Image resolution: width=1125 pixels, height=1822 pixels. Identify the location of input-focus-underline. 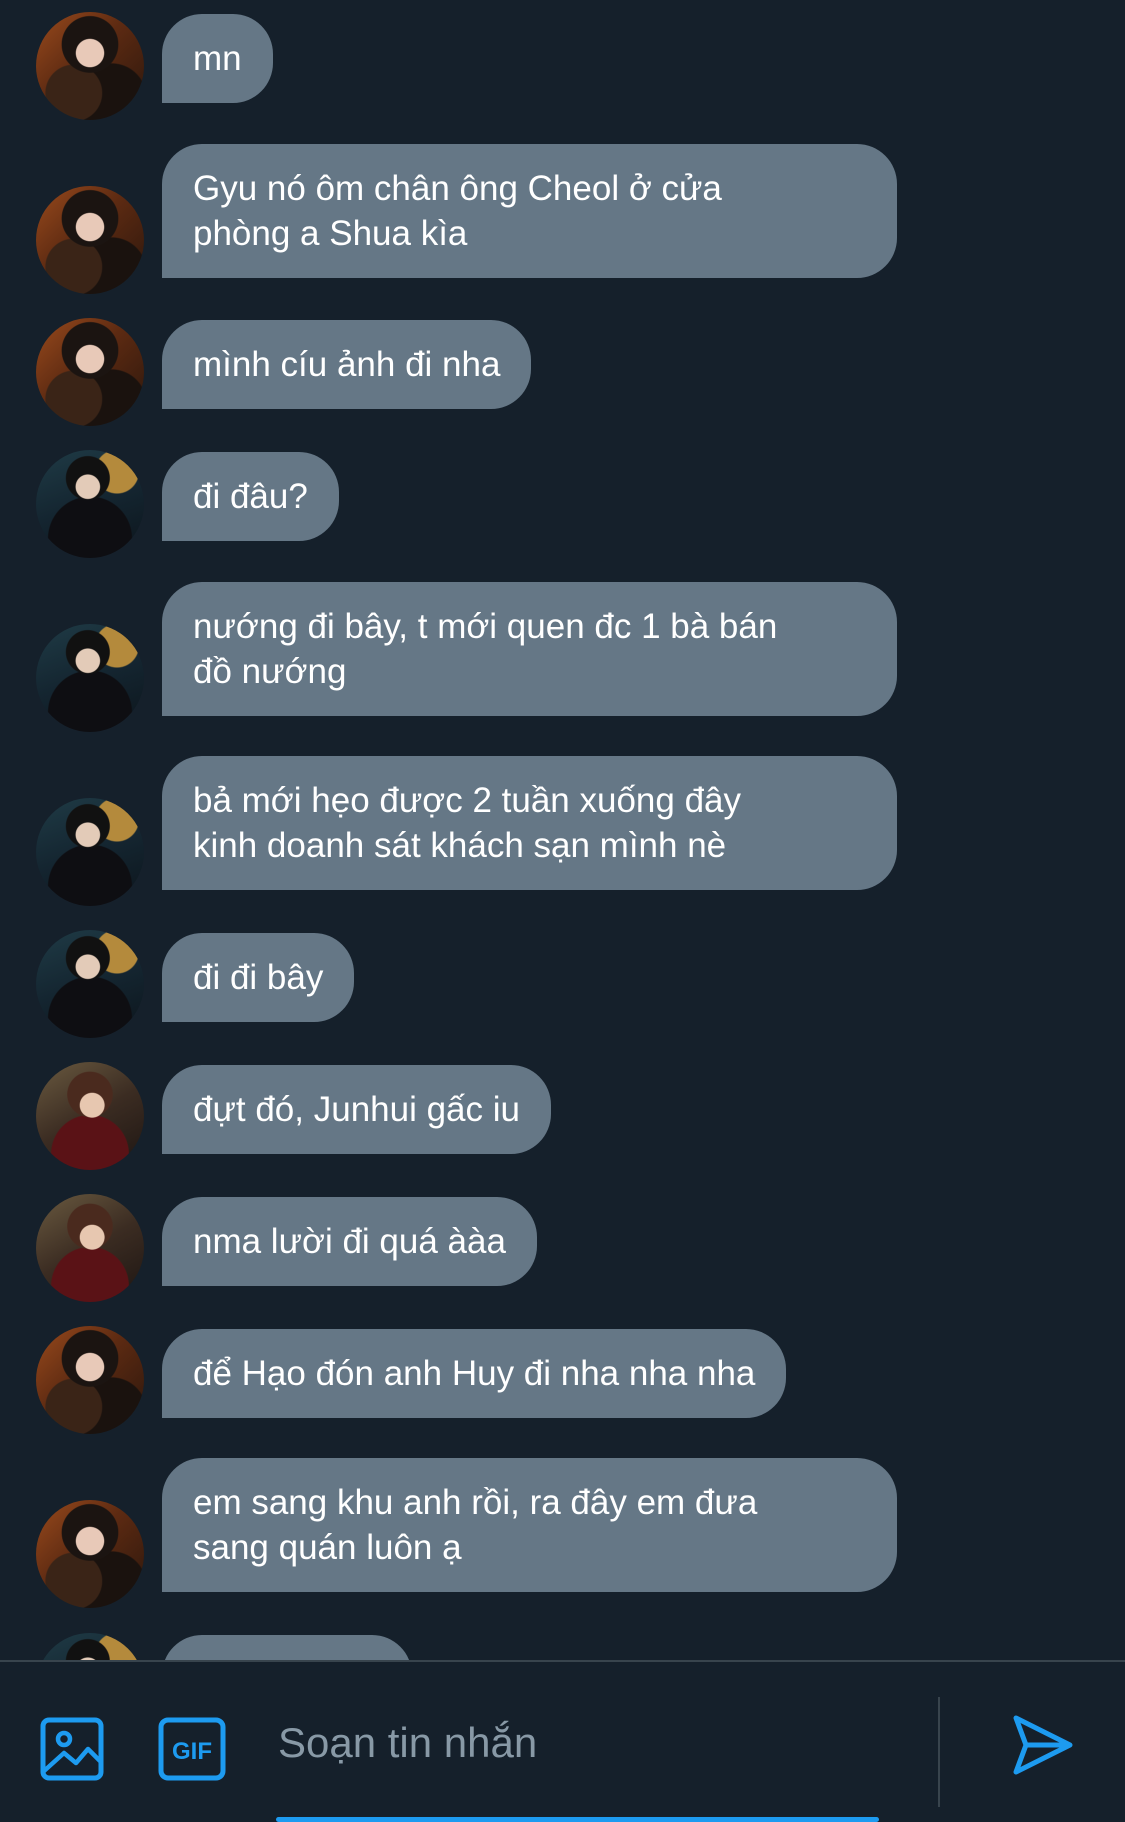
(577, 1819).